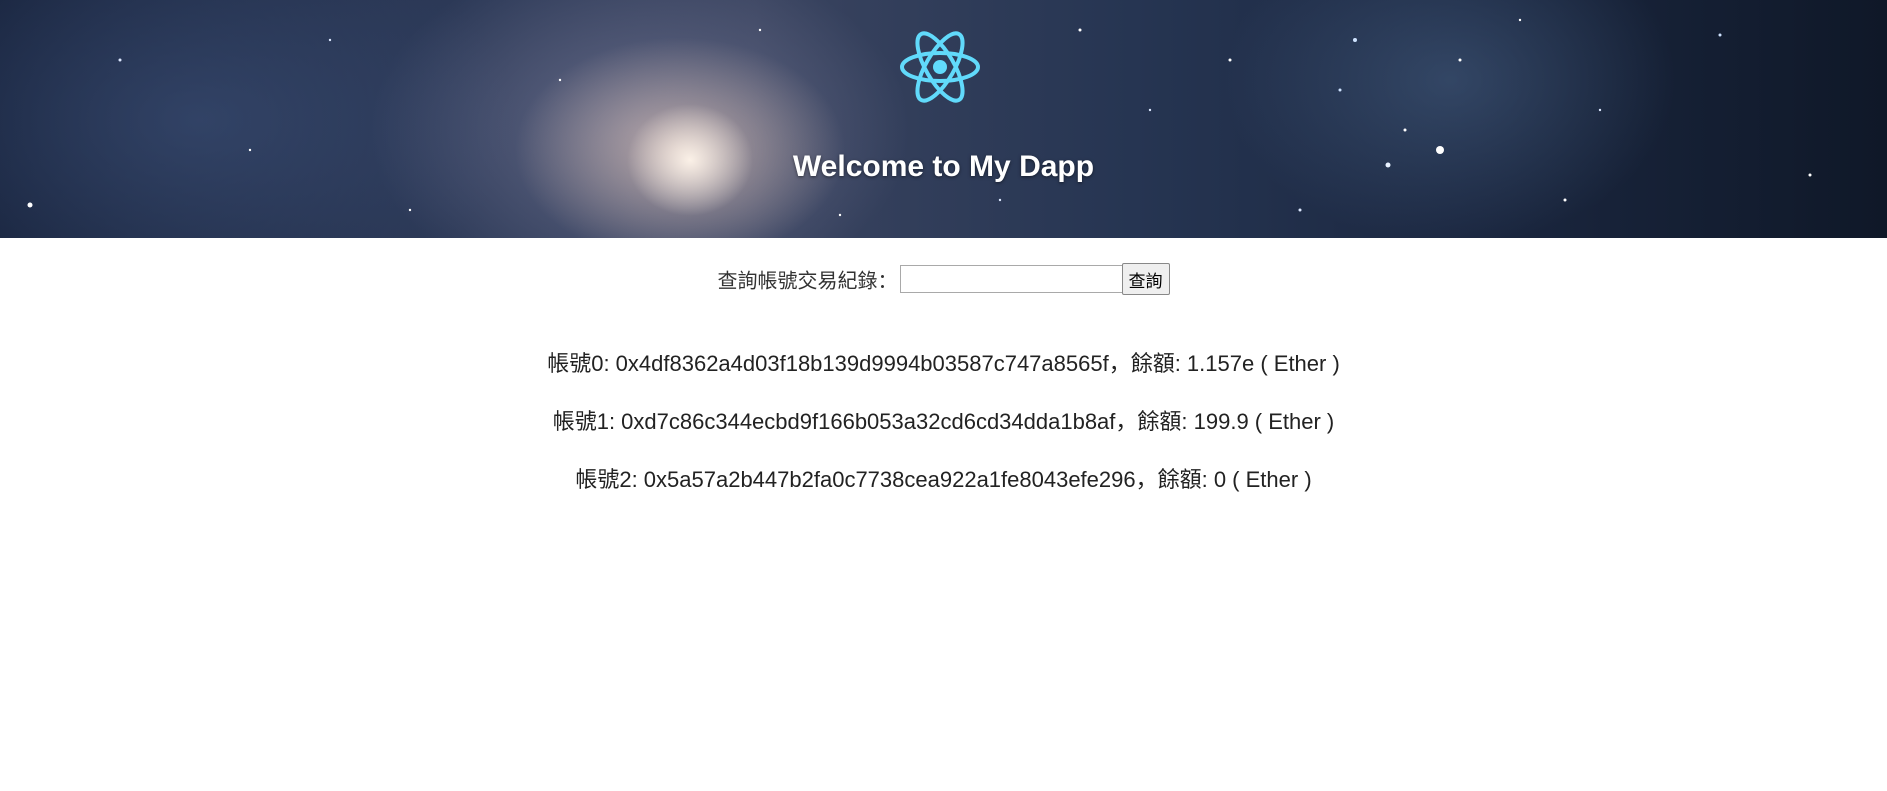  I want to click on search-label: 查詢帳號交易紀錄：, so click(807, 281).